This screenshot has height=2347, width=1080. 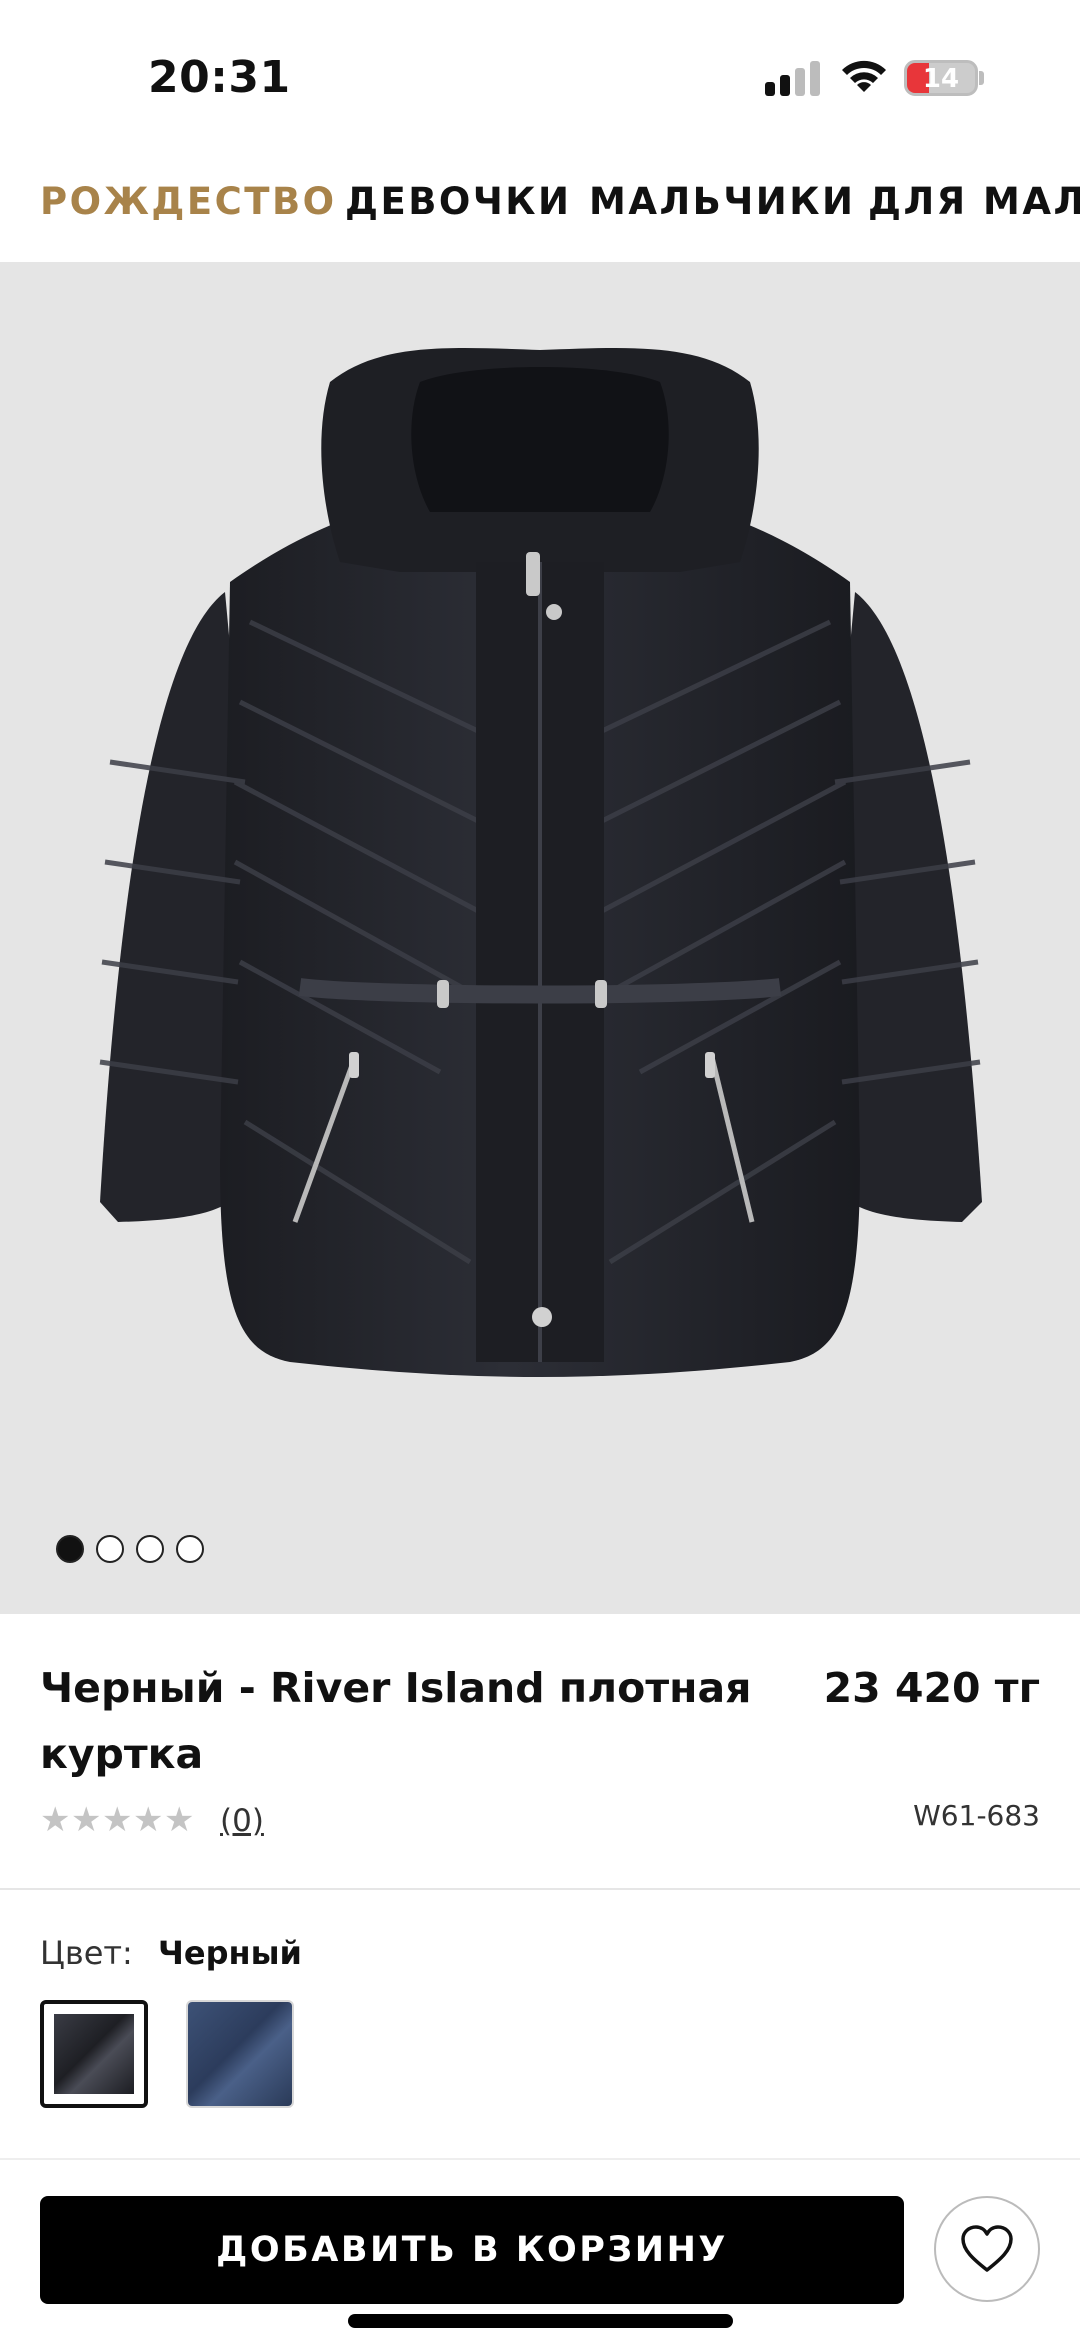 I want to click on add-to-cart-button: ДОБАВИТЬ В КОРЗИНУ, so click(x=472, y=2250).